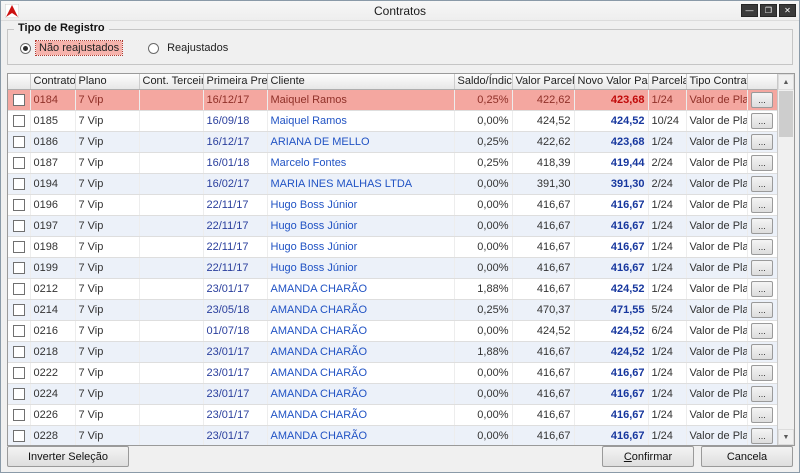  What do you see at coordinates (19, 82) in the screenshot?
I see `column-header-checkbox` at bounding box center [19, 82].